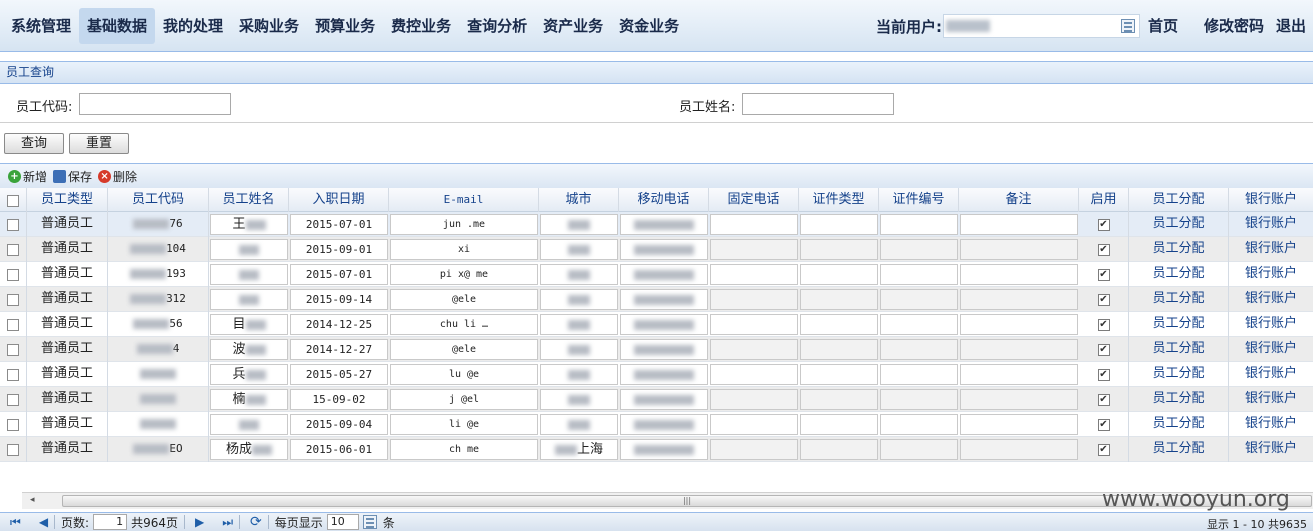  I want to click on last-page-icon: ⏭, so click(227, 522).